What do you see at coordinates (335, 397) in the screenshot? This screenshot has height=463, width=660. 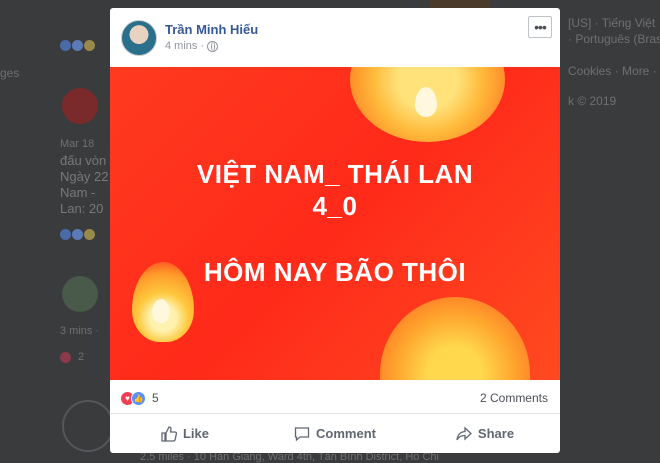 I see `post-stats: ♥ 👍 5 2 Comments` at bounding box center [335, 397].